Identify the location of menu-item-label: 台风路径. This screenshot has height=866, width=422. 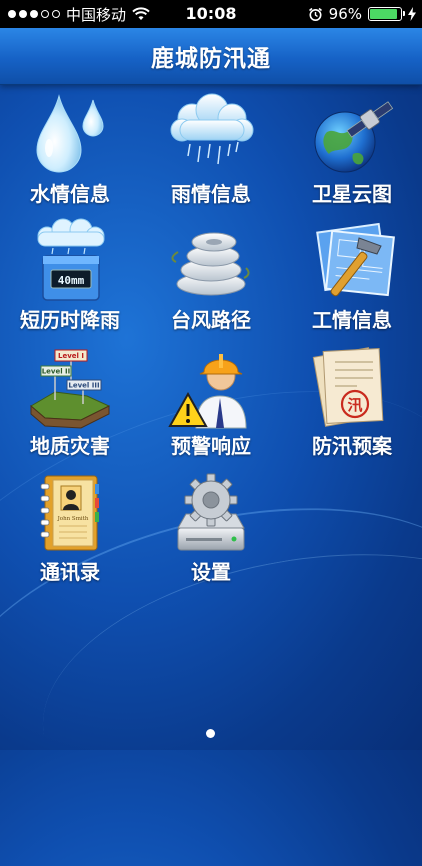
(211, 320).